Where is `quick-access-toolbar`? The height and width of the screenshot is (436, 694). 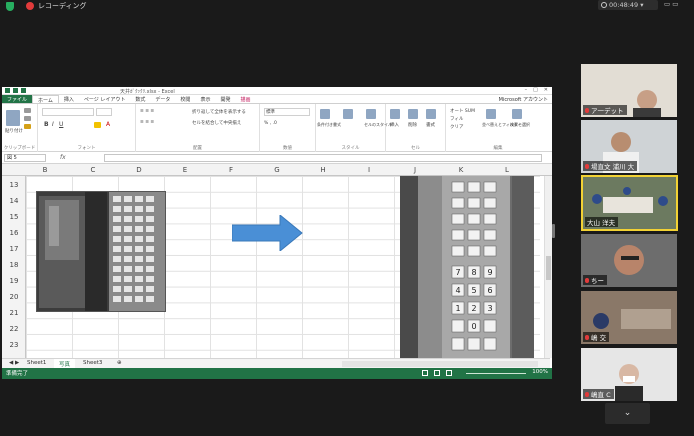 quick-access-toolbar is located at coordinates (15, 90).